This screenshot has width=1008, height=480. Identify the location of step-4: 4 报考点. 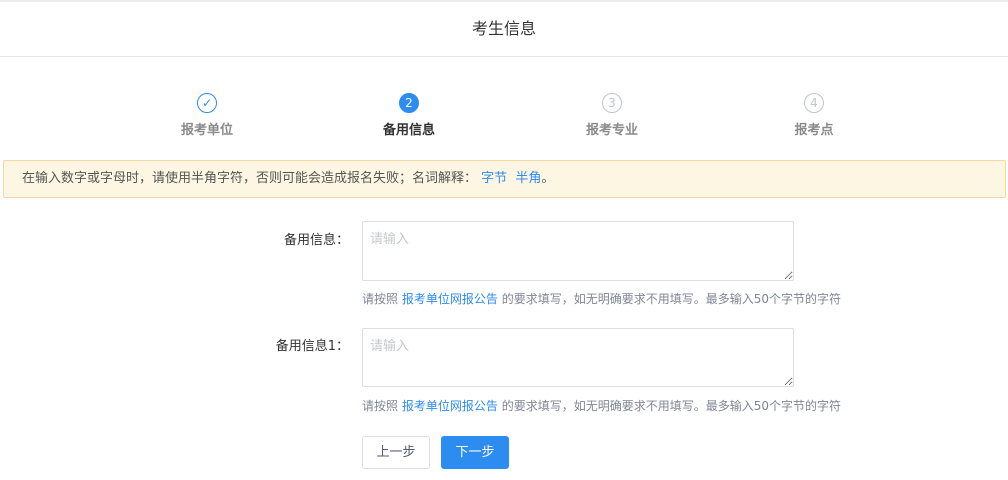
(814, 115).